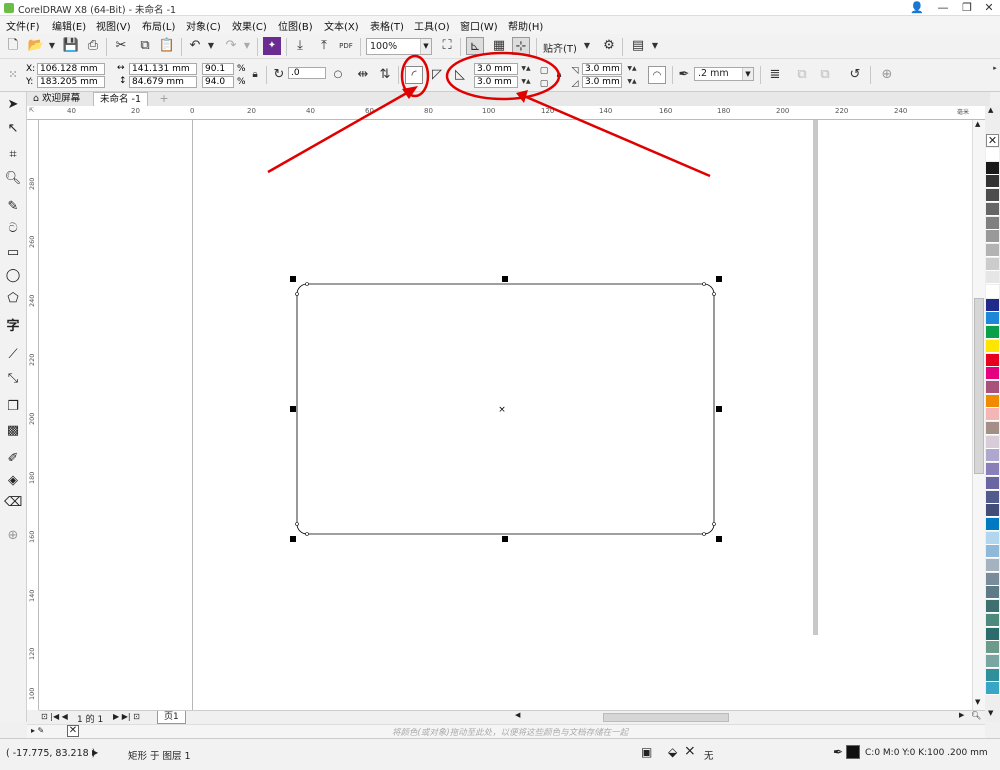 This screenshot has height=770, width=1000. What do you see at coordinates (33, 415) in the screenshot?
I see `vertical-ruler: 280 260 240 220 200 180 160 140 120 100` at bounding box center [33, 415].